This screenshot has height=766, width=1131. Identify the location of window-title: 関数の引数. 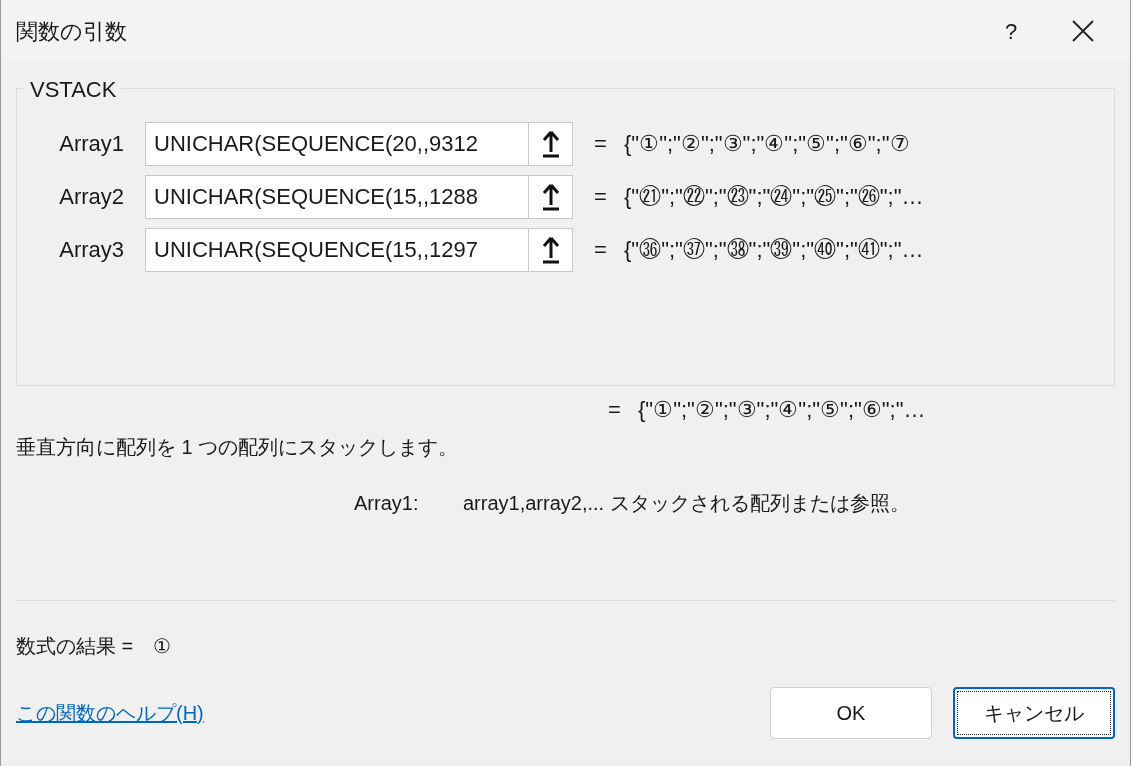
(72, 31).